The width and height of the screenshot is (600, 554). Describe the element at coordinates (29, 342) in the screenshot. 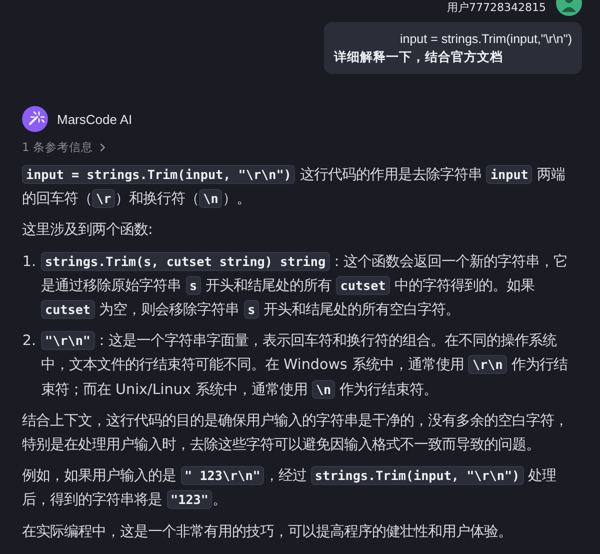

I see `list-number: 2.` at that location.